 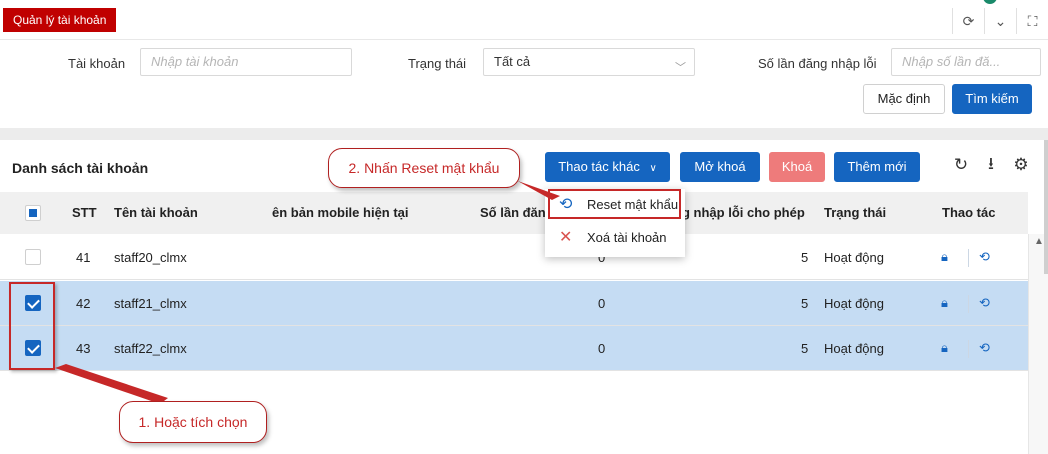 I want to click on cell-stt: 41, so click(x=83, y=257).